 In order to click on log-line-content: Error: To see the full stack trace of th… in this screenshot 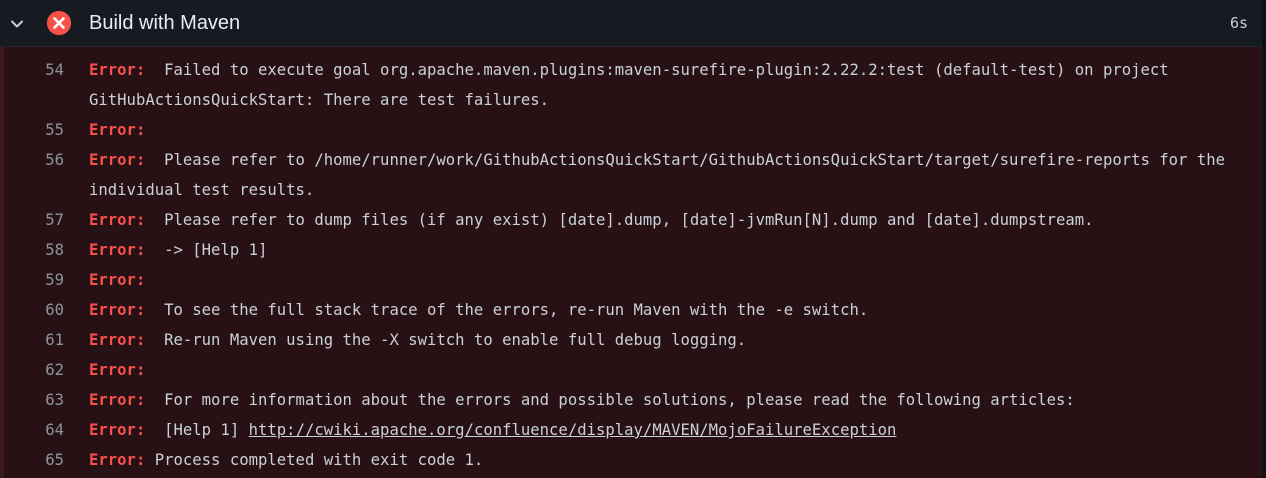, I will do `click(669, 310)`.